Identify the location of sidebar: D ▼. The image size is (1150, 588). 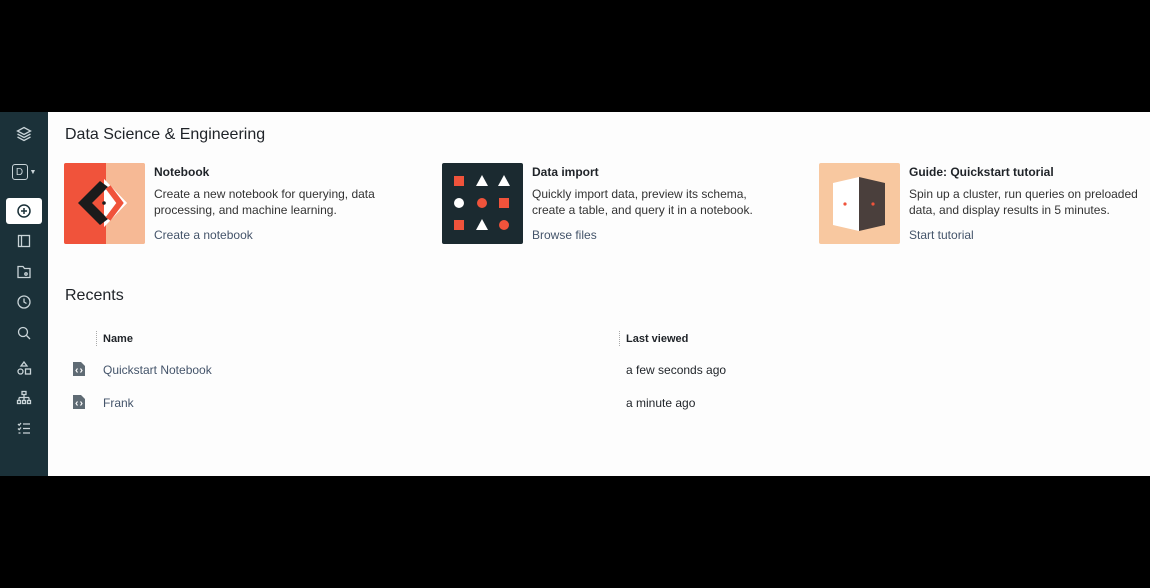
(24, 294).